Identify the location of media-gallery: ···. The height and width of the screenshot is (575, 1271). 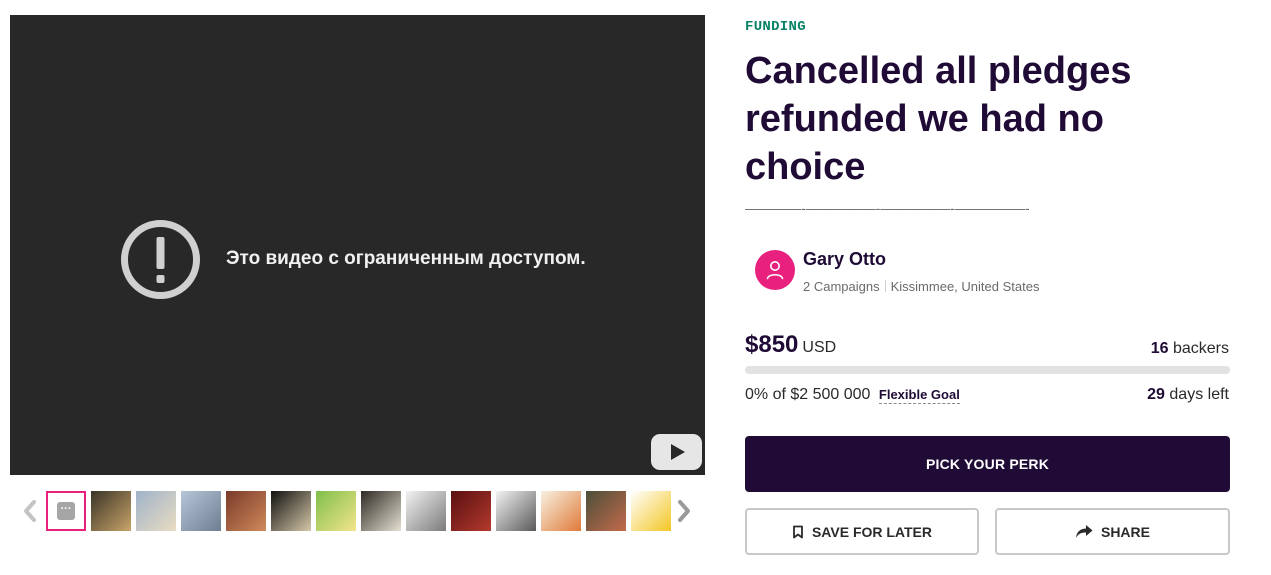
(357, 511).